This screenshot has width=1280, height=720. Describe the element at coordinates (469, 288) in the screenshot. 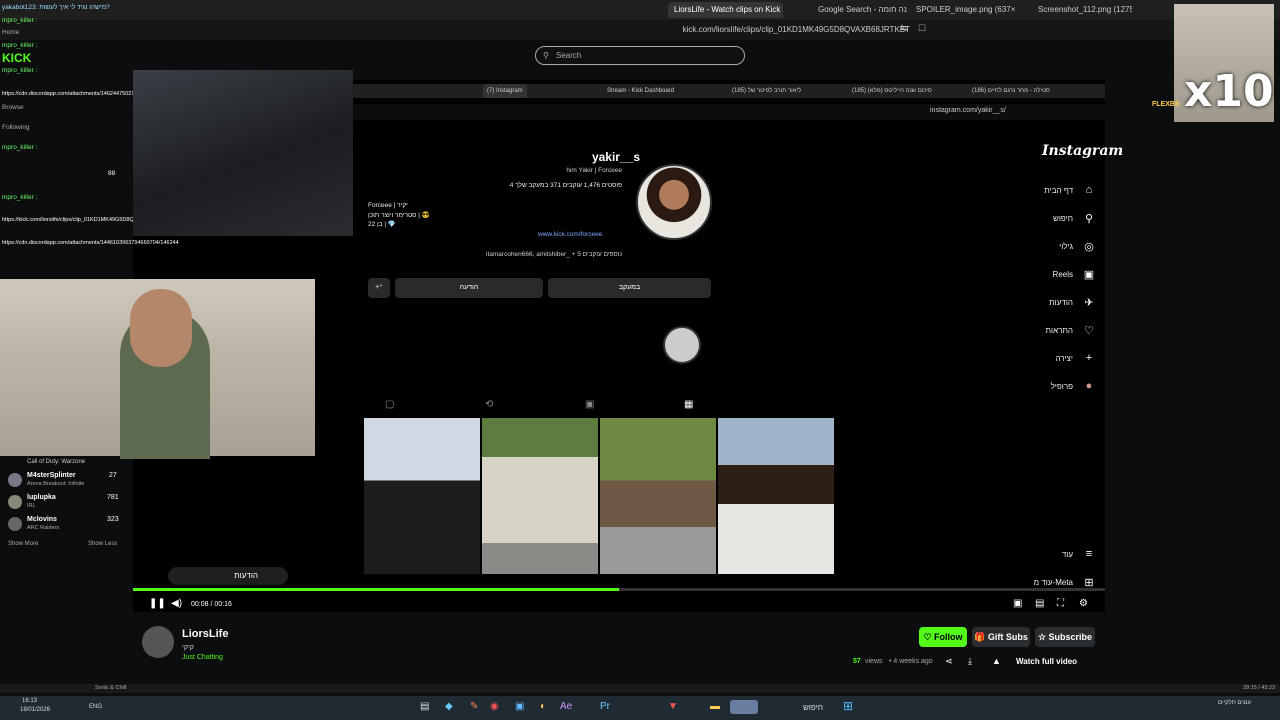

I see `message-button: הודעה` at that location.